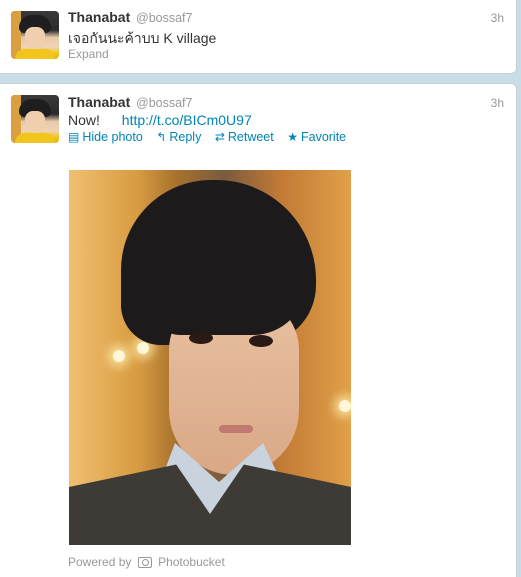 This screenshot has height=577, width=521. I want to click on reply-icon: ↰, so click(161, 137).